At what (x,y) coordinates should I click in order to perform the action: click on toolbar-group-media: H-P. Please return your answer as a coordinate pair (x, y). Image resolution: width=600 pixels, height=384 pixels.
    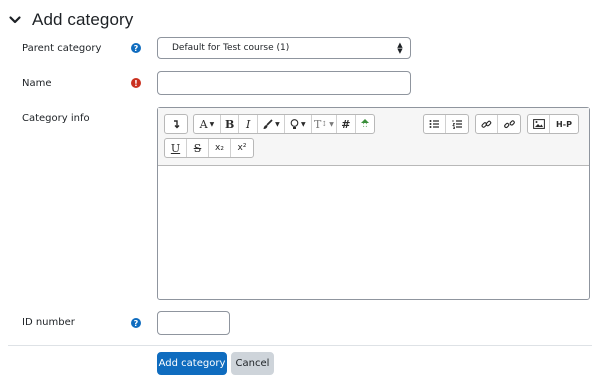
    Looking at the image, I should click on (553, 124).